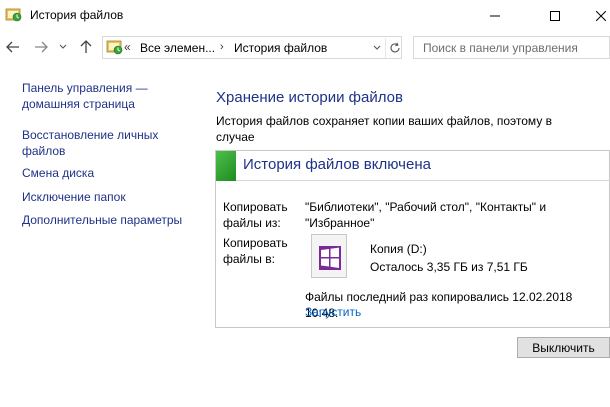 Image resolution: width=610 pixels, height=407 pixels. I want to click on close-icon, so click(601, 16).